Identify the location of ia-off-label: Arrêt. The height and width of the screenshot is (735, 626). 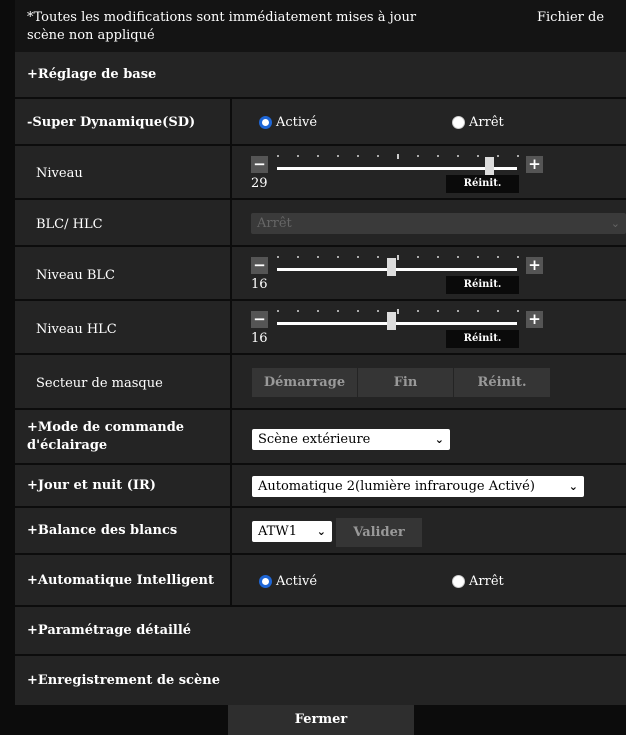
(486, 581).